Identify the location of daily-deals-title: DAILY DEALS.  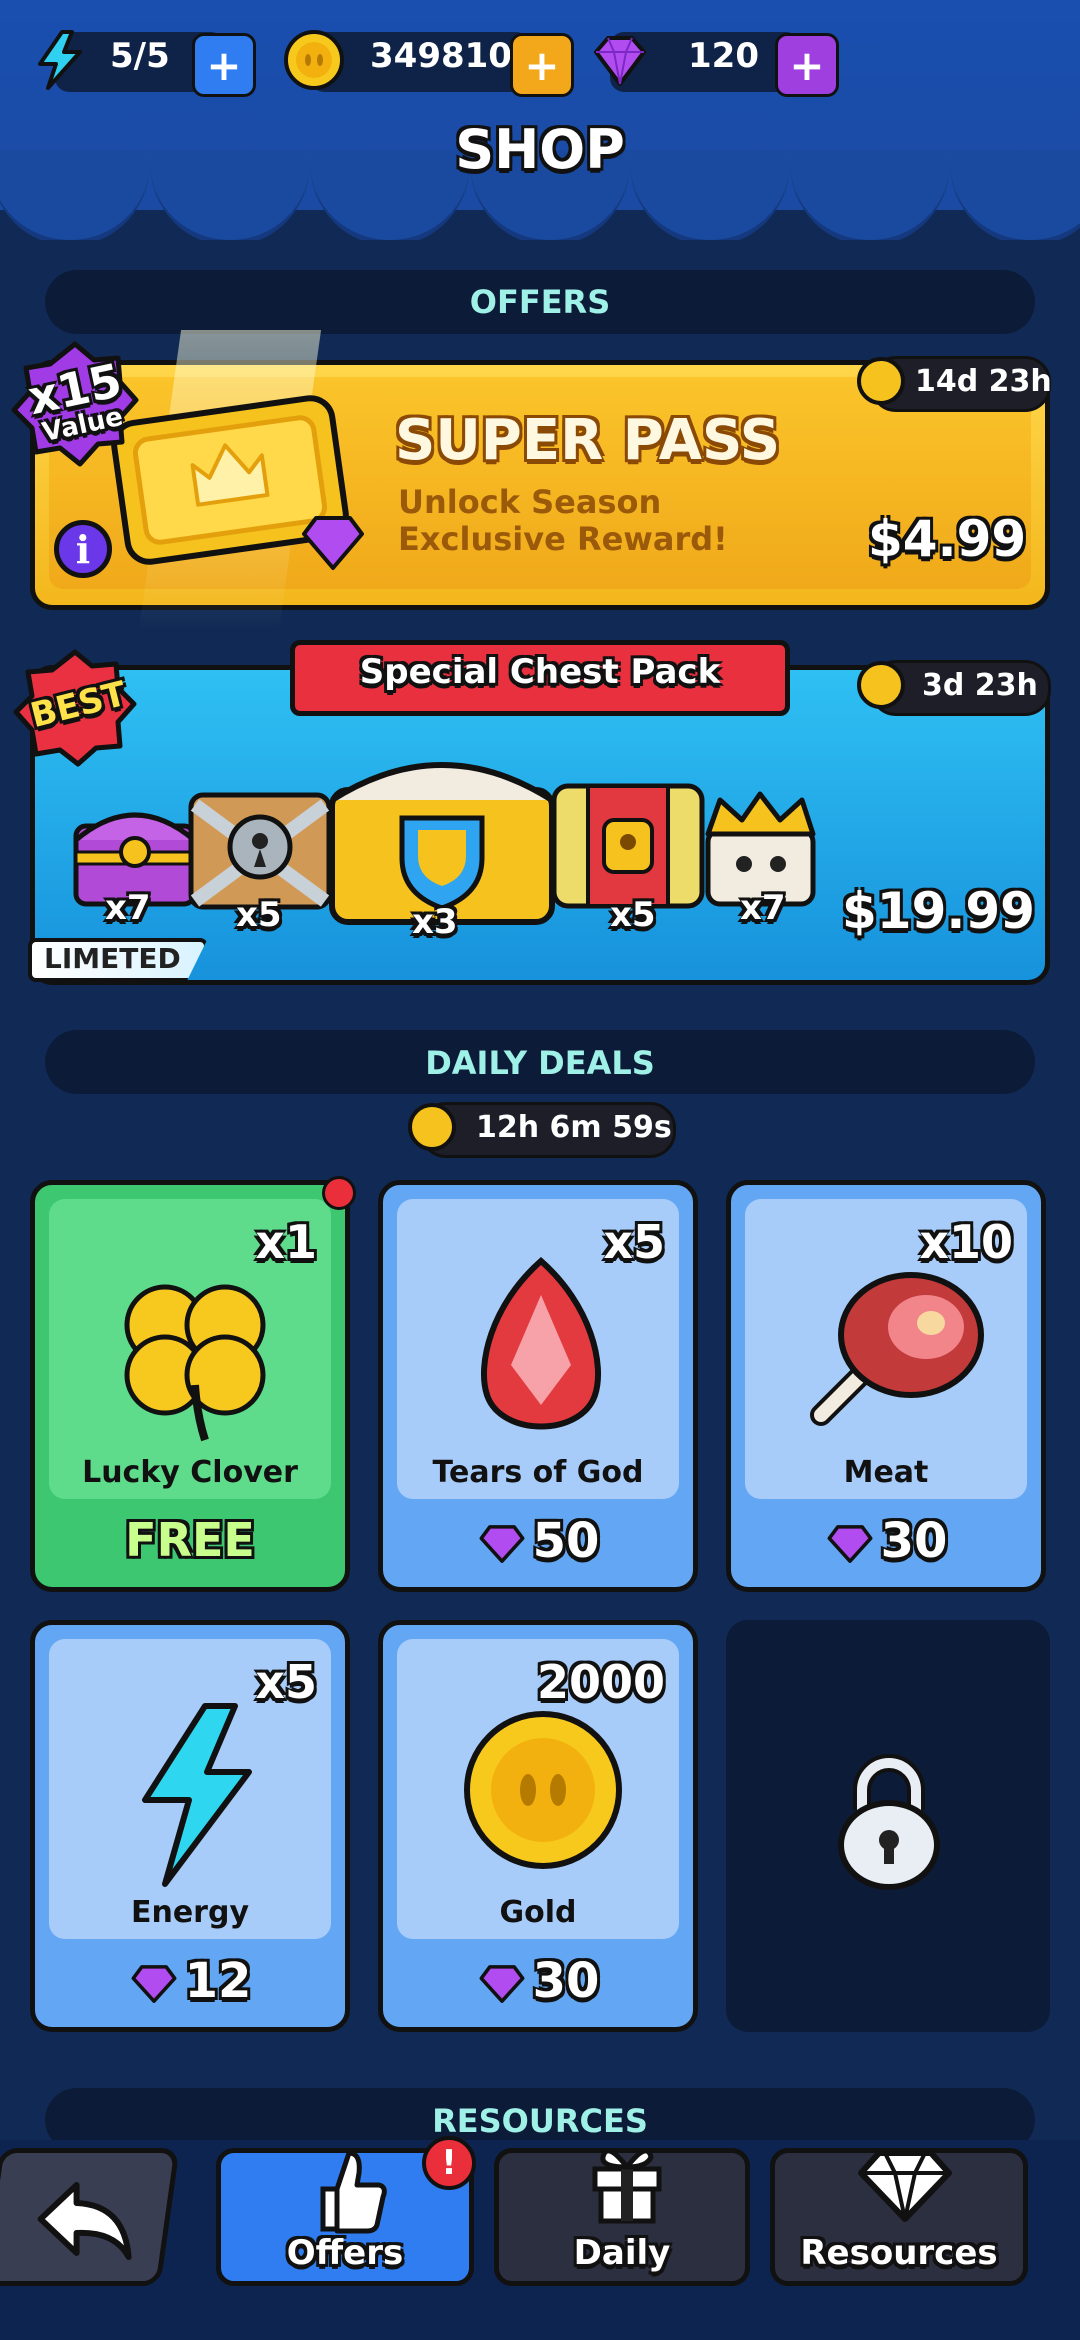
(540, 1063).